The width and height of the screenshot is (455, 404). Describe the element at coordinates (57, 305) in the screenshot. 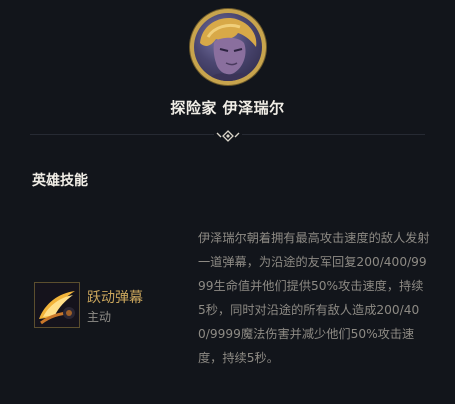

I see `barrage-skill-icon` at that location.